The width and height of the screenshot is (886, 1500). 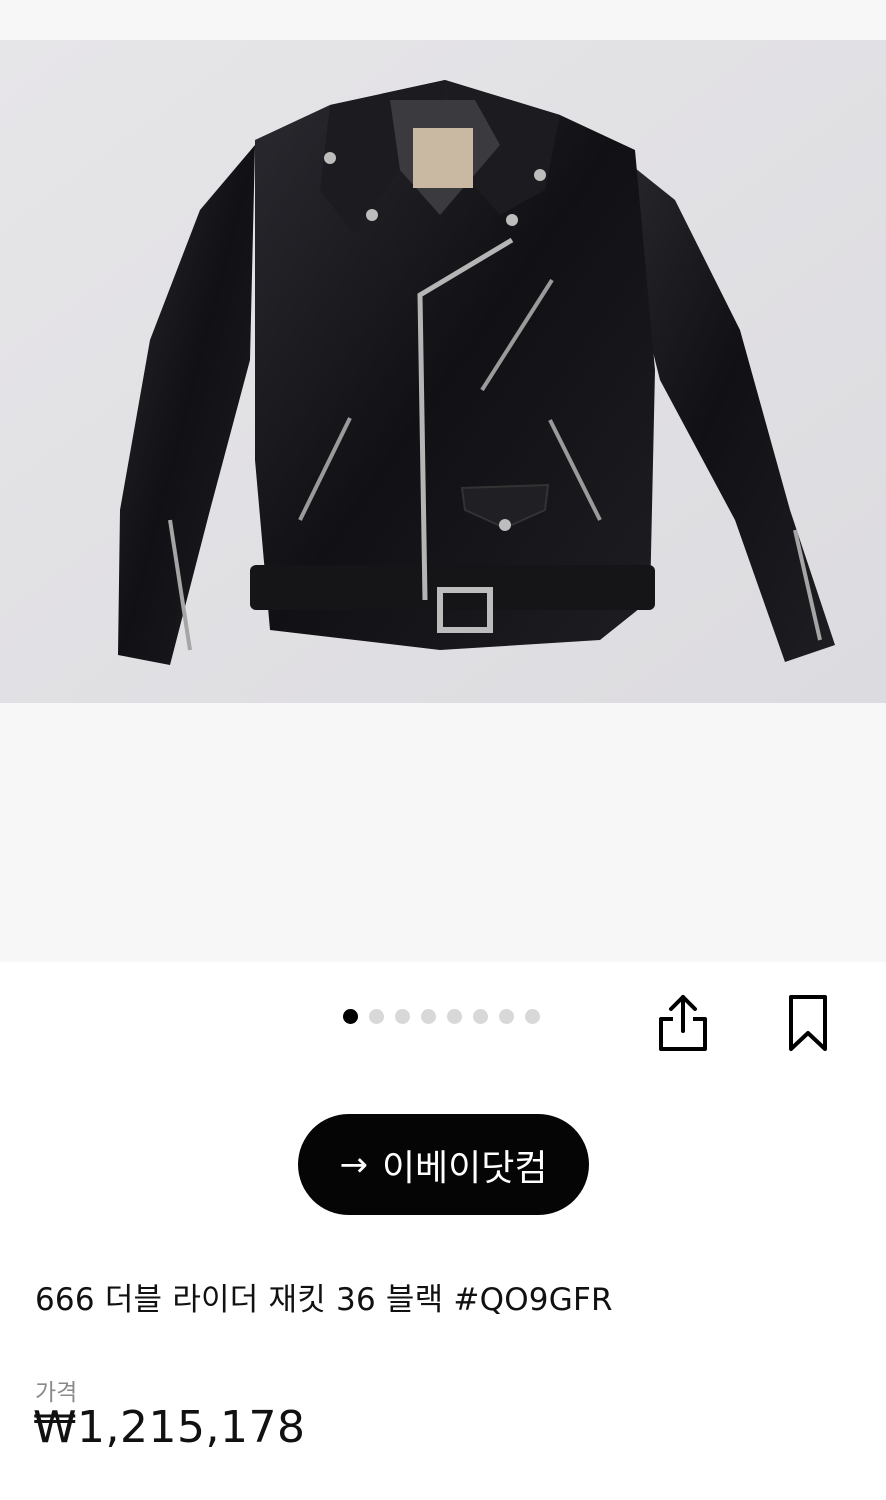 I want to click on pagination-dot-active, so click(x=350, y=1016).